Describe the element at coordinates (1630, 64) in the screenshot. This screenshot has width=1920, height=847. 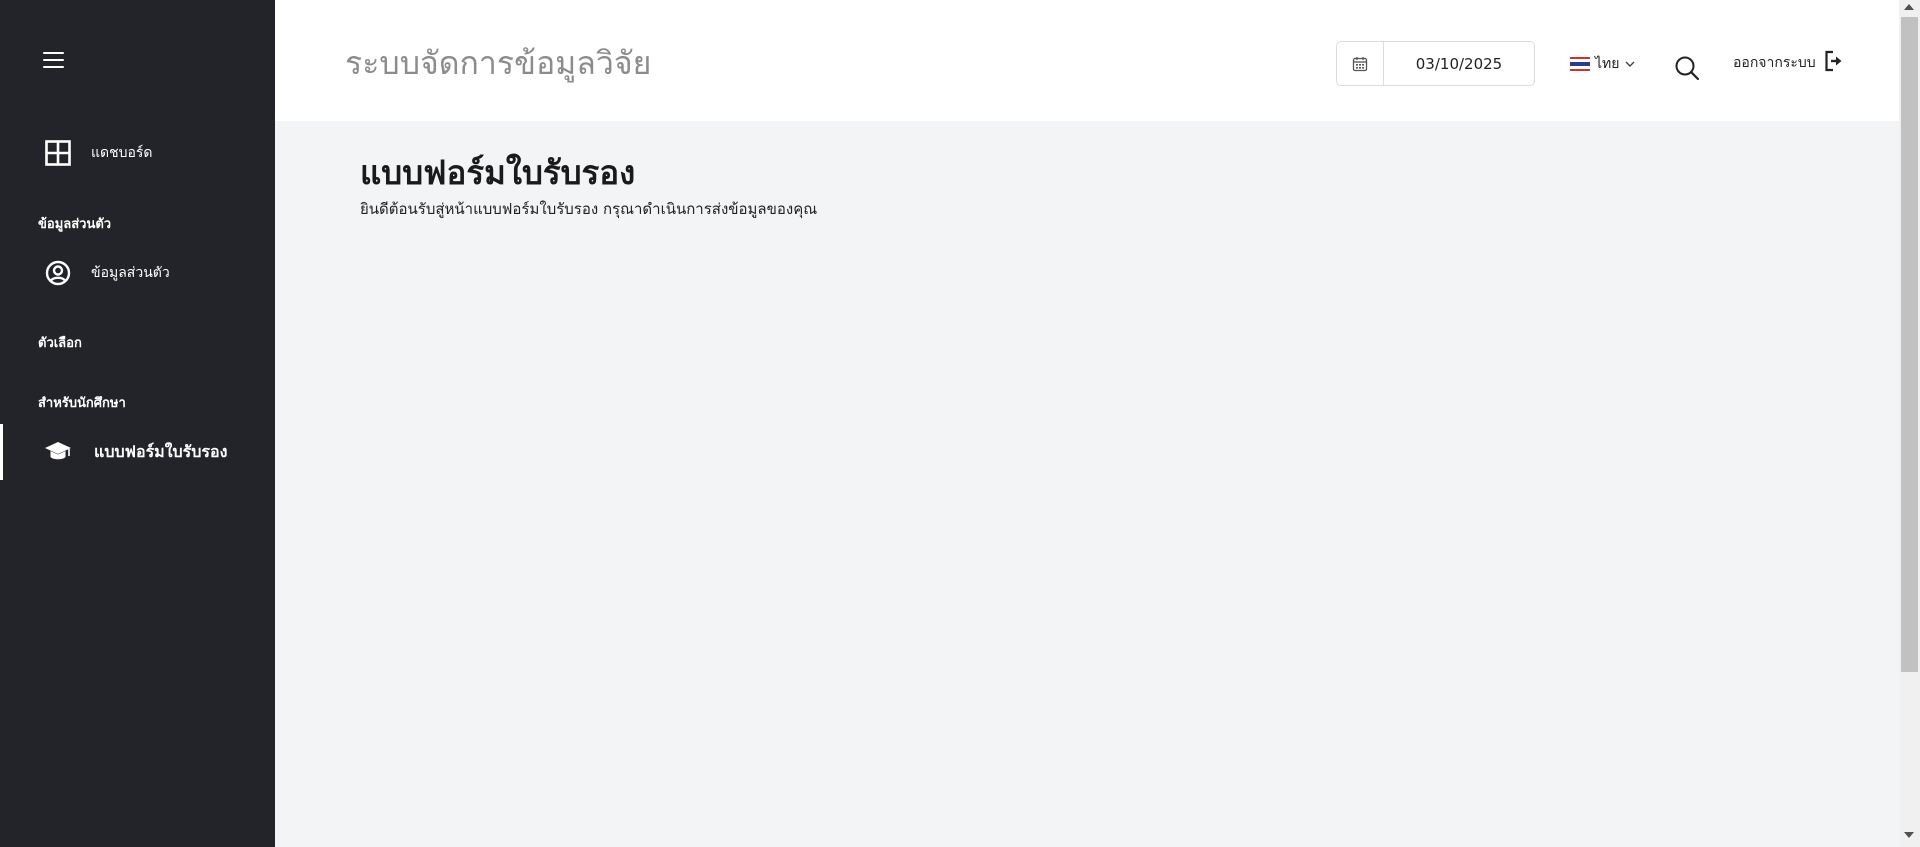
I see `chevron-down-icon` at that location.